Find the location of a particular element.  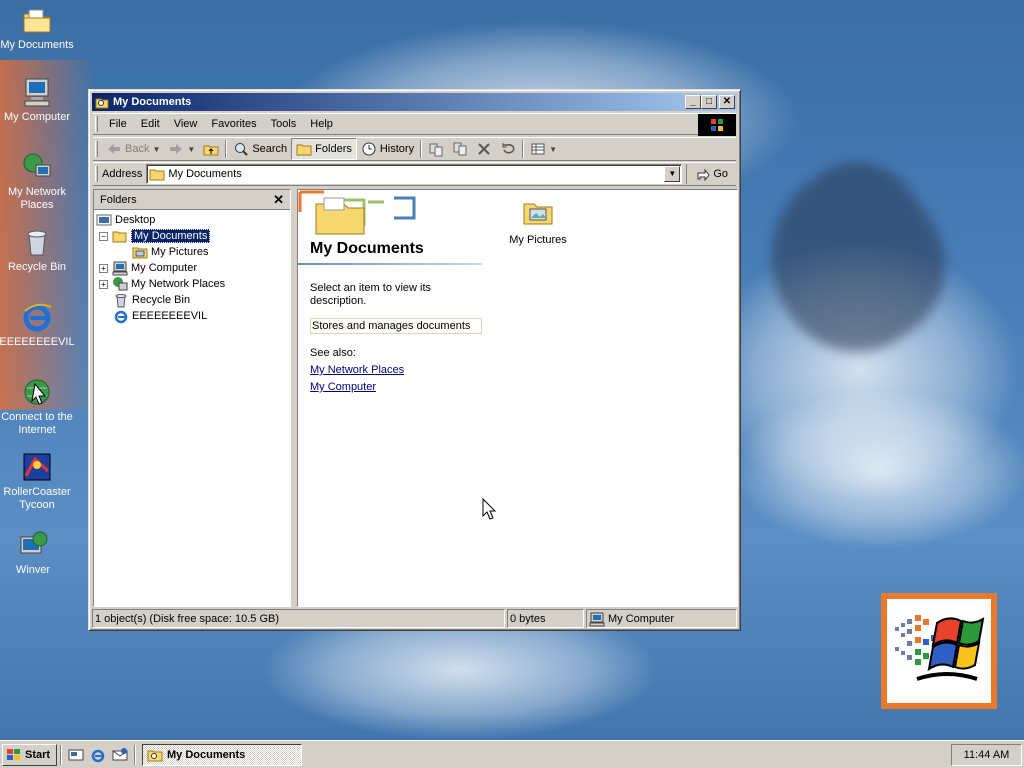

link-my-network-places: My Network Places is located at coordinates (357, 370).